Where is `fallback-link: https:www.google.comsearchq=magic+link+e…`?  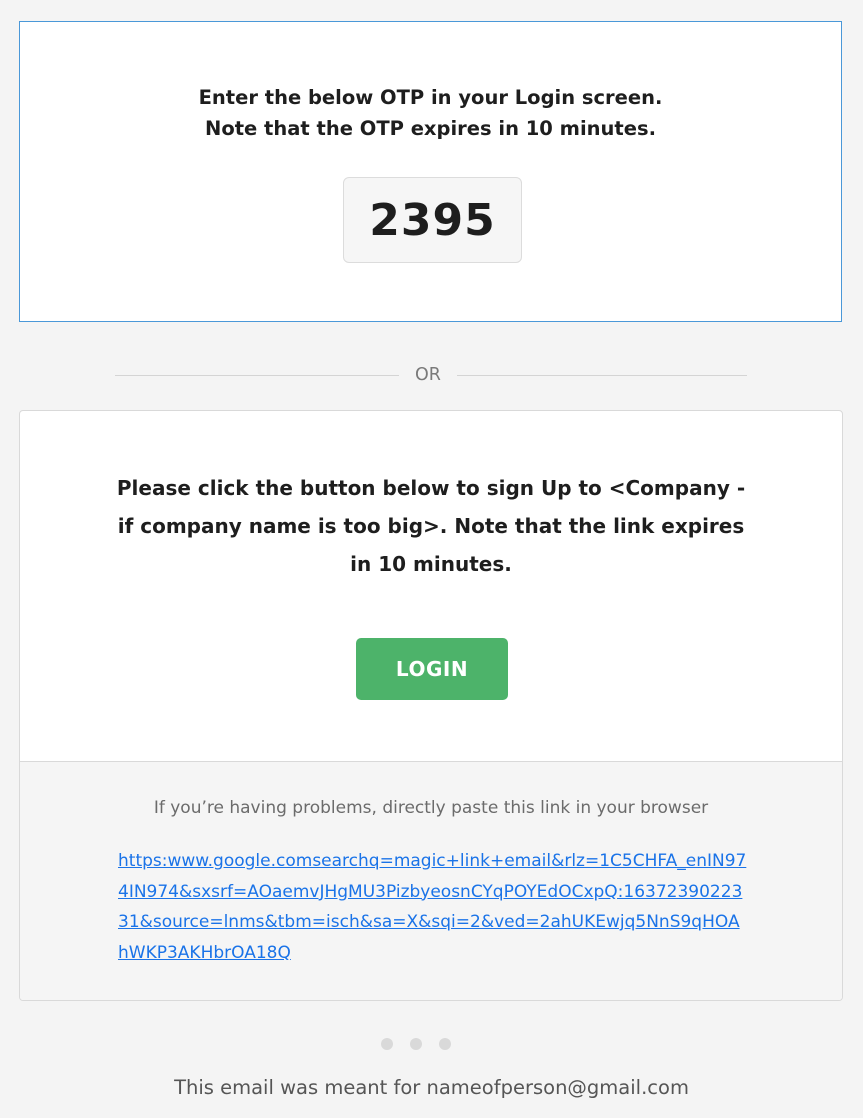
fallback-link: https:www.google.comsearchq=magic+link+e… is located at coordinates (434, 907).